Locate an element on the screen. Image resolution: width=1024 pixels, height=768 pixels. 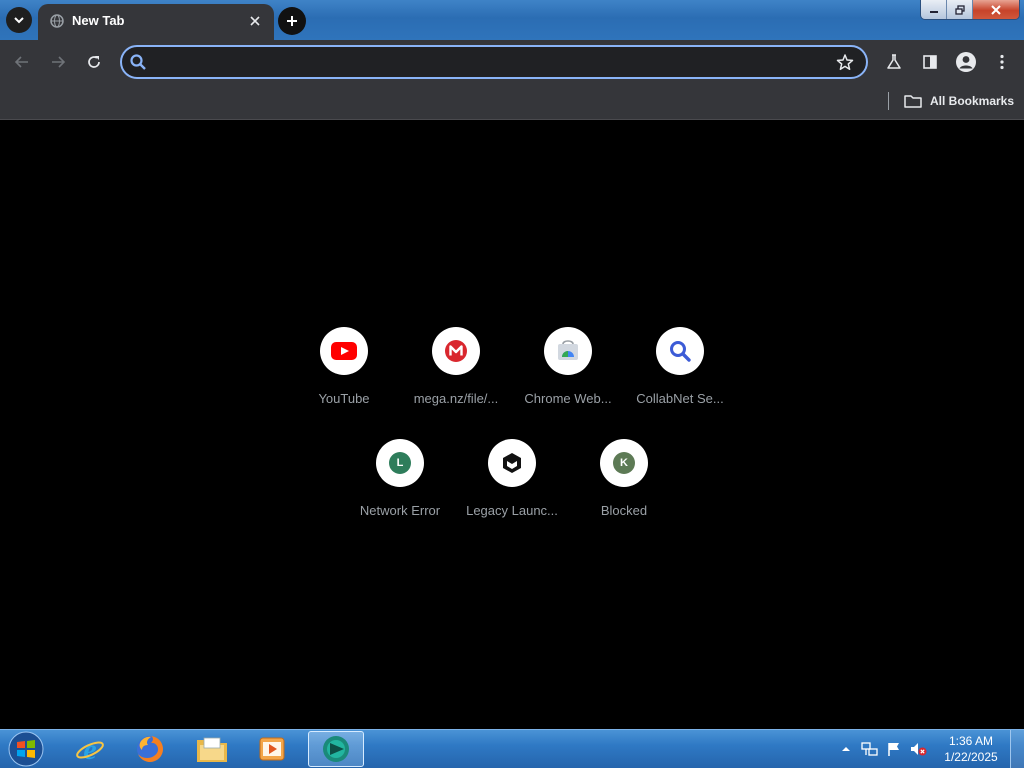
shortcut-tile: K Blocked is located at coordinates (624, 483).